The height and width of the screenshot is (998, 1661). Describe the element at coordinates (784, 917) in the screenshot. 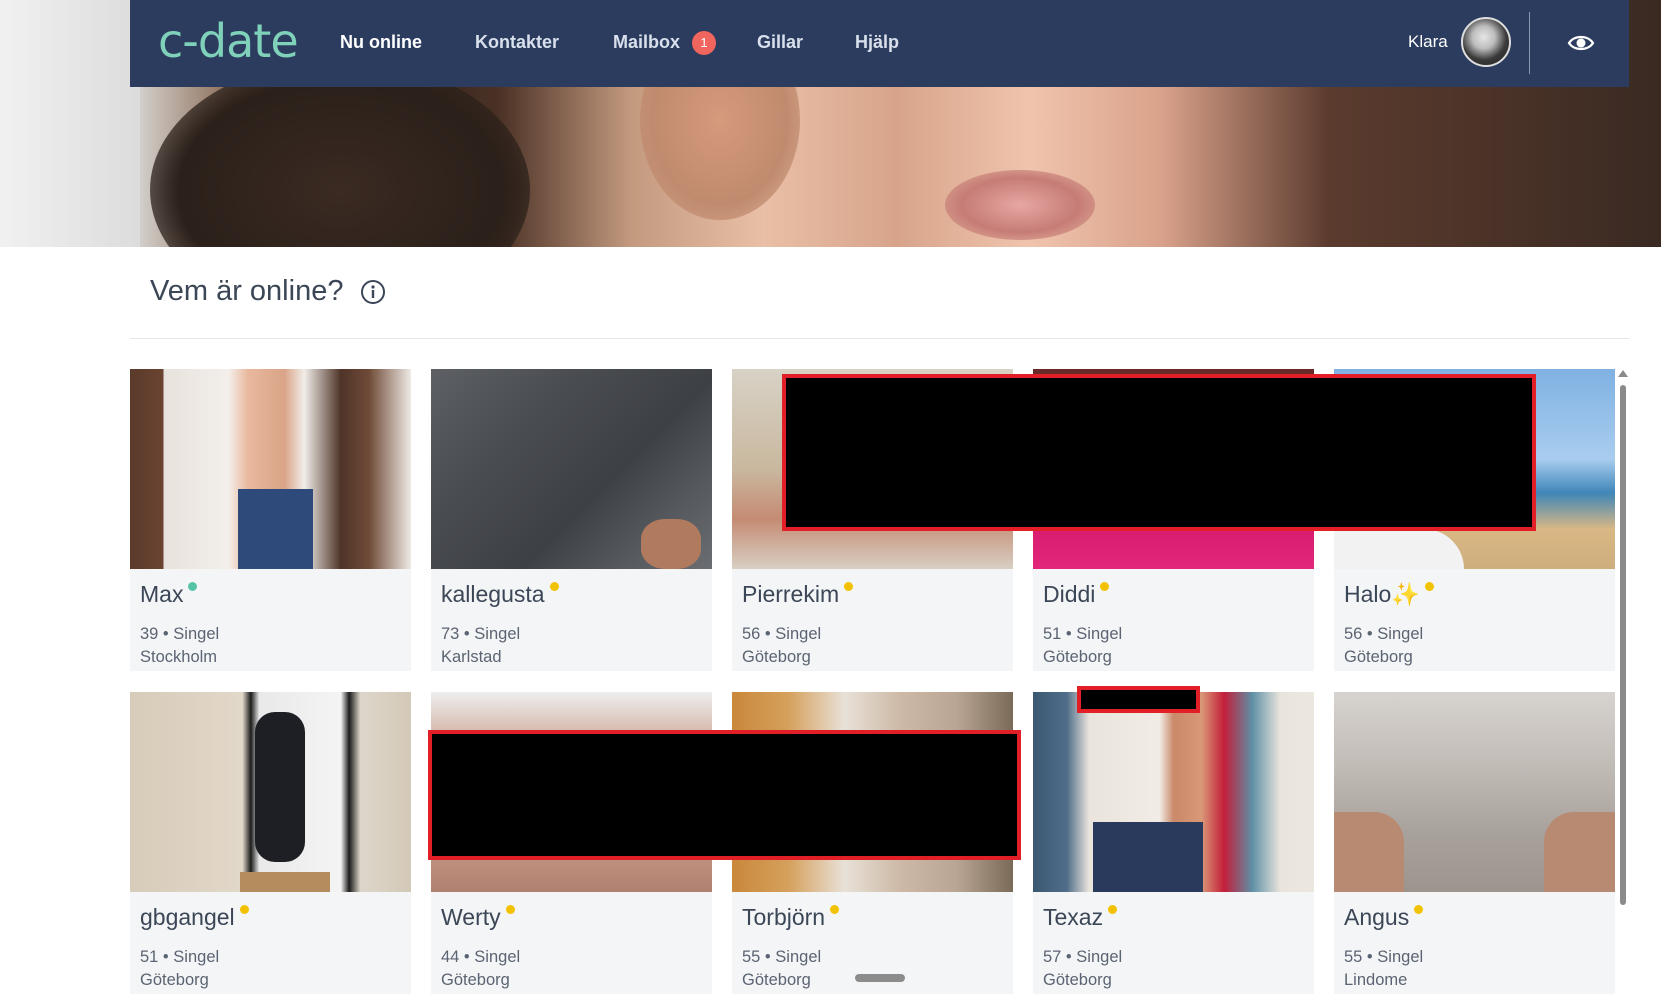

I see `profile-name: Torbjörn` at that location.